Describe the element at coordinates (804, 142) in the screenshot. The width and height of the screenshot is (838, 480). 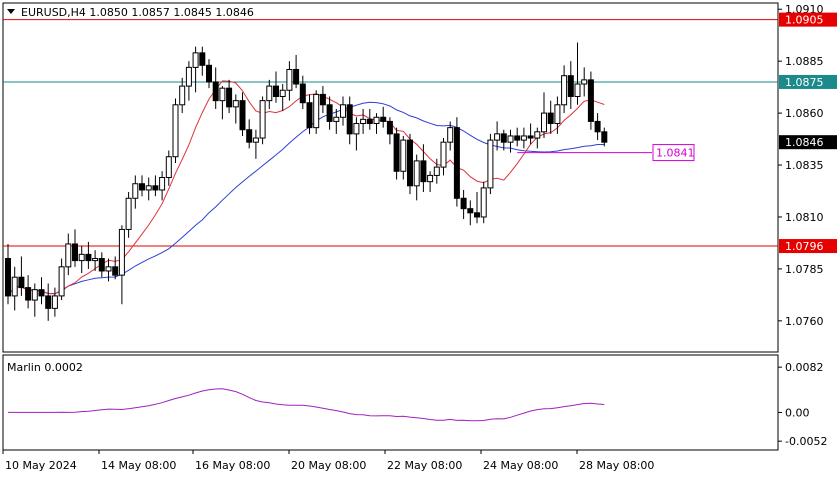
I see `current-price-label: 1.0846` at that location.